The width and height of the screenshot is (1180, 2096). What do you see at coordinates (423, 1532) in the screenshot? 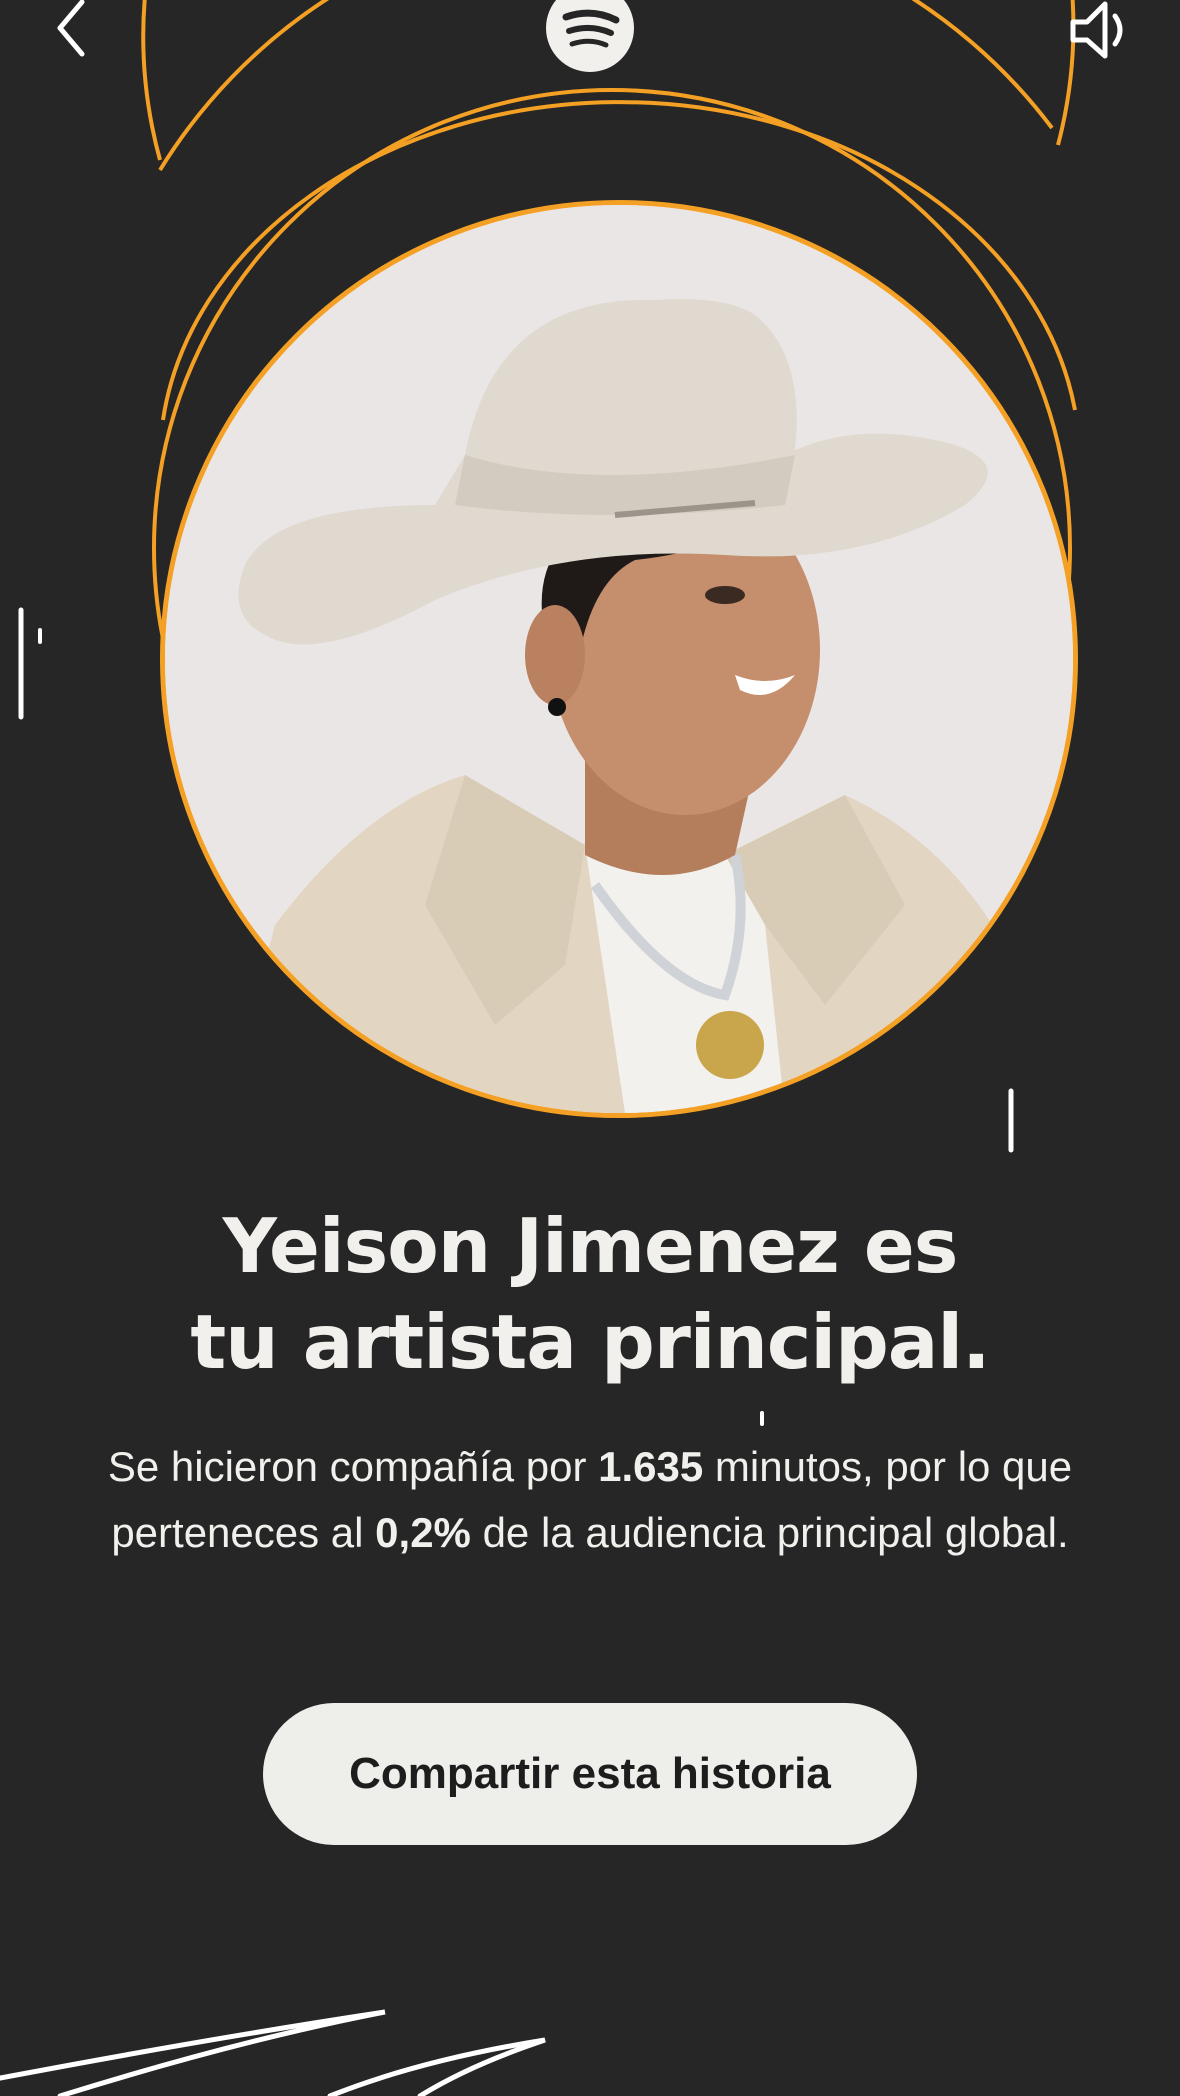
I see `percent-value: 0,2%` at bounding box center [423, 1532].